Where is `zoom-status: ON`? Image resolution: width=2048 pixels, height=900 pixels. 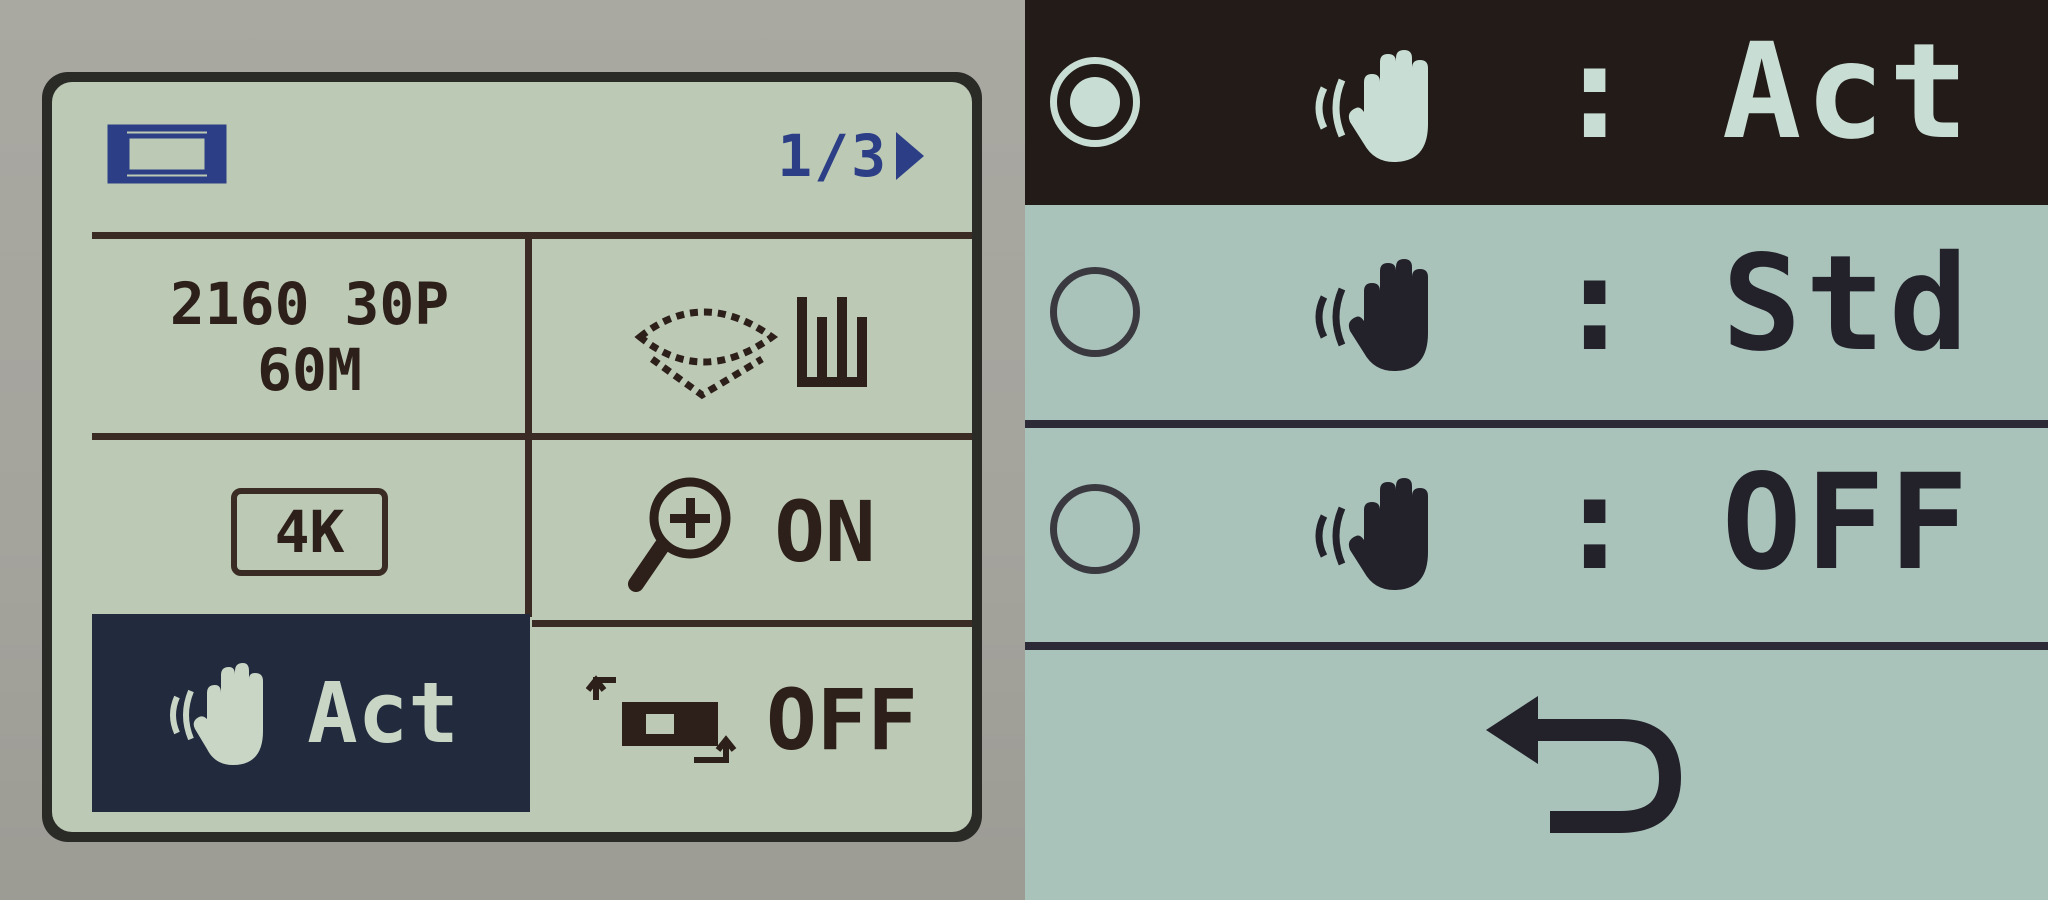
zoom-status: ON is located at coordinates (825, 531).